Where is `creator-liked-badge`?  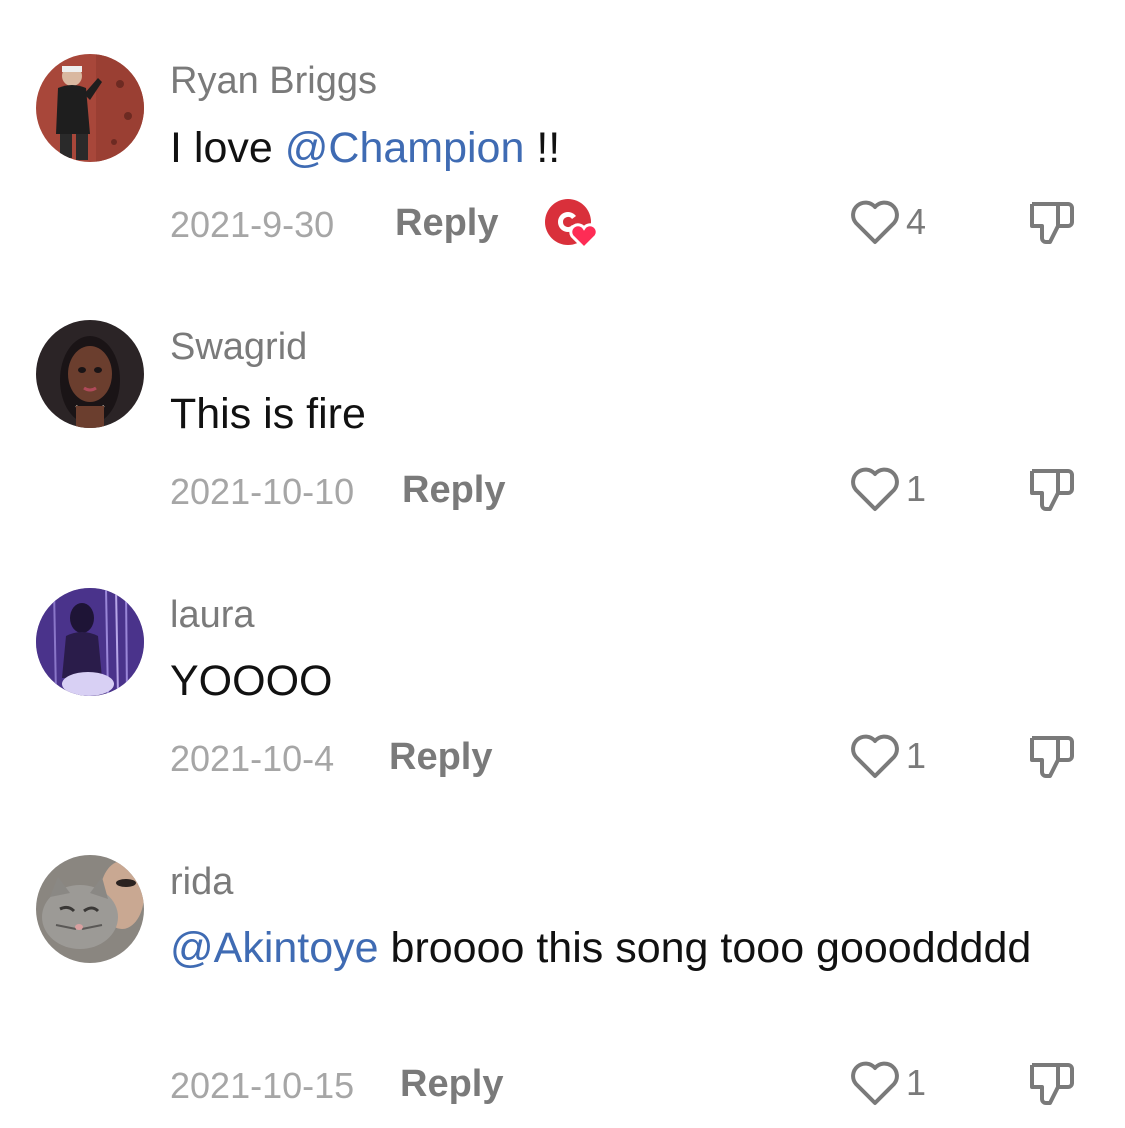 creator-liked-badge is located at coordinates (574, 226).